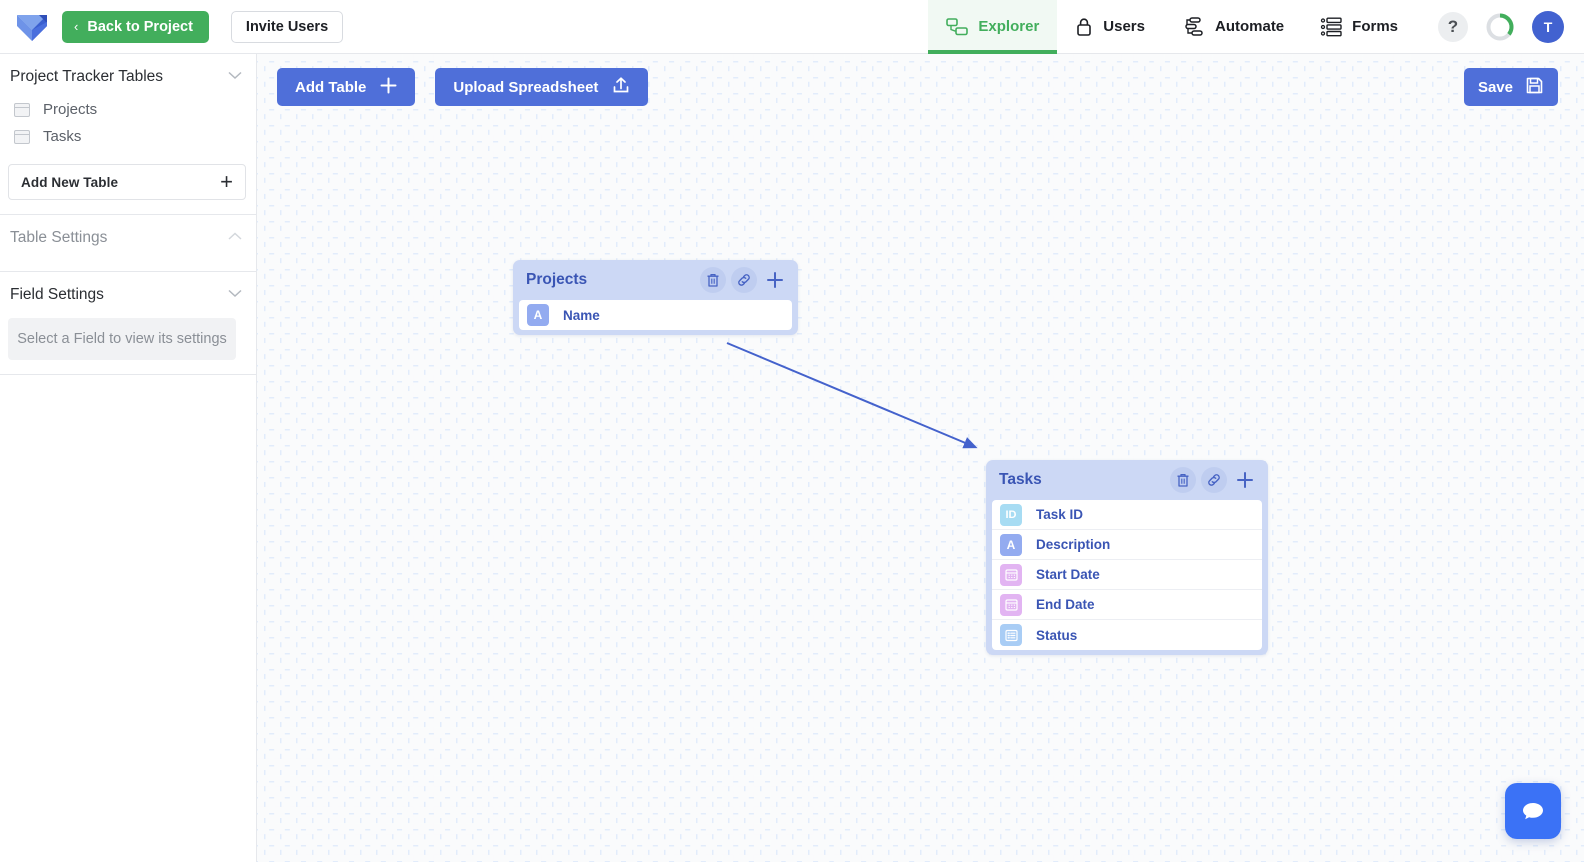  Describe the element at coordinates (1009, 26) in the screenshot. I see `nav-tab-explorer-label: Explorer` at that location.